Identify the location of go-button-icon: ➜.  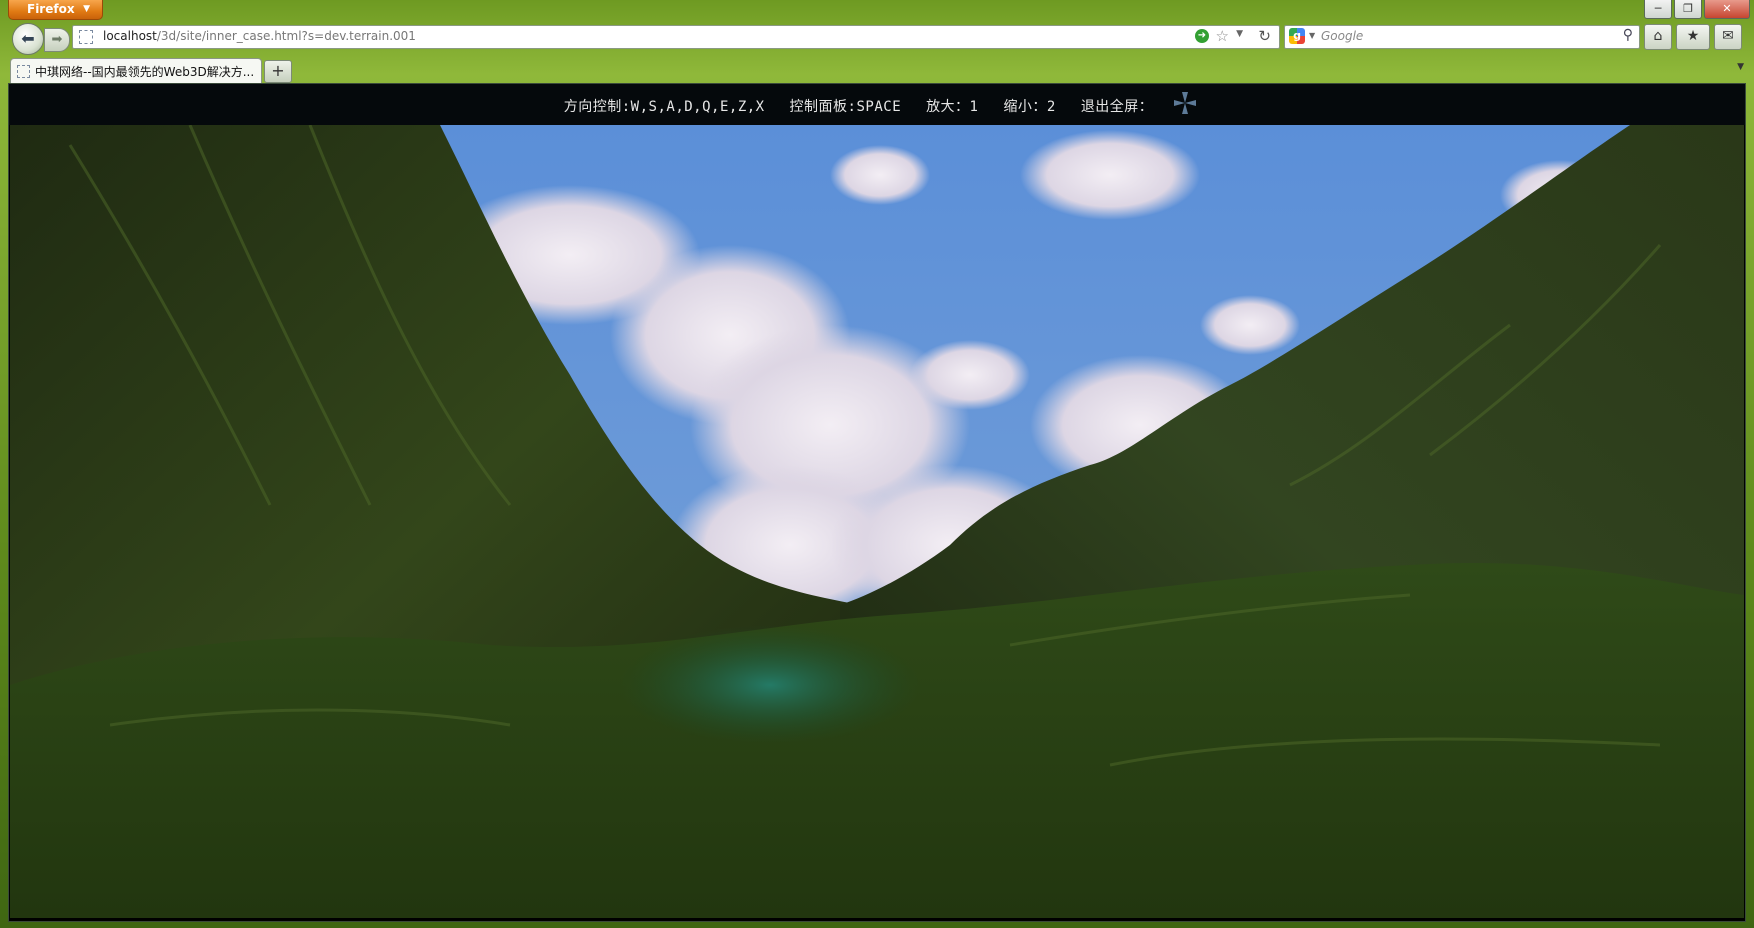
(1202, 36).